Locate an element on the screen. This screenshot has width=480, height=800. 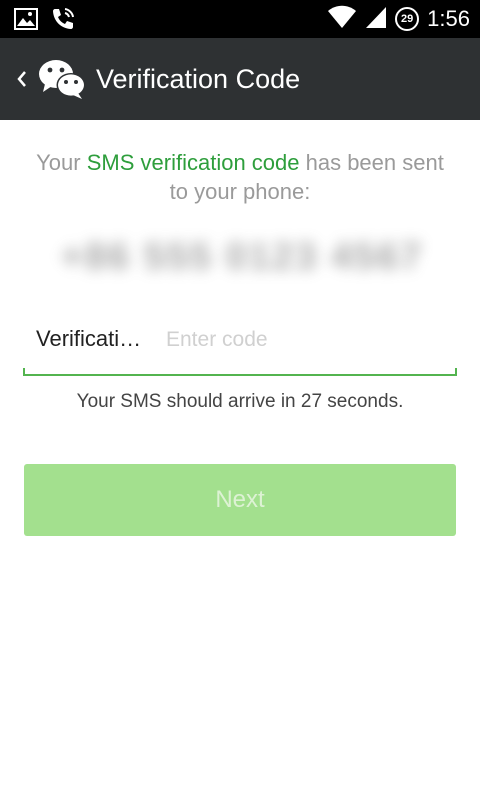
sms-countdown: Your SMS should arrive in 27 seconds. is located at coordinates (240, 401).